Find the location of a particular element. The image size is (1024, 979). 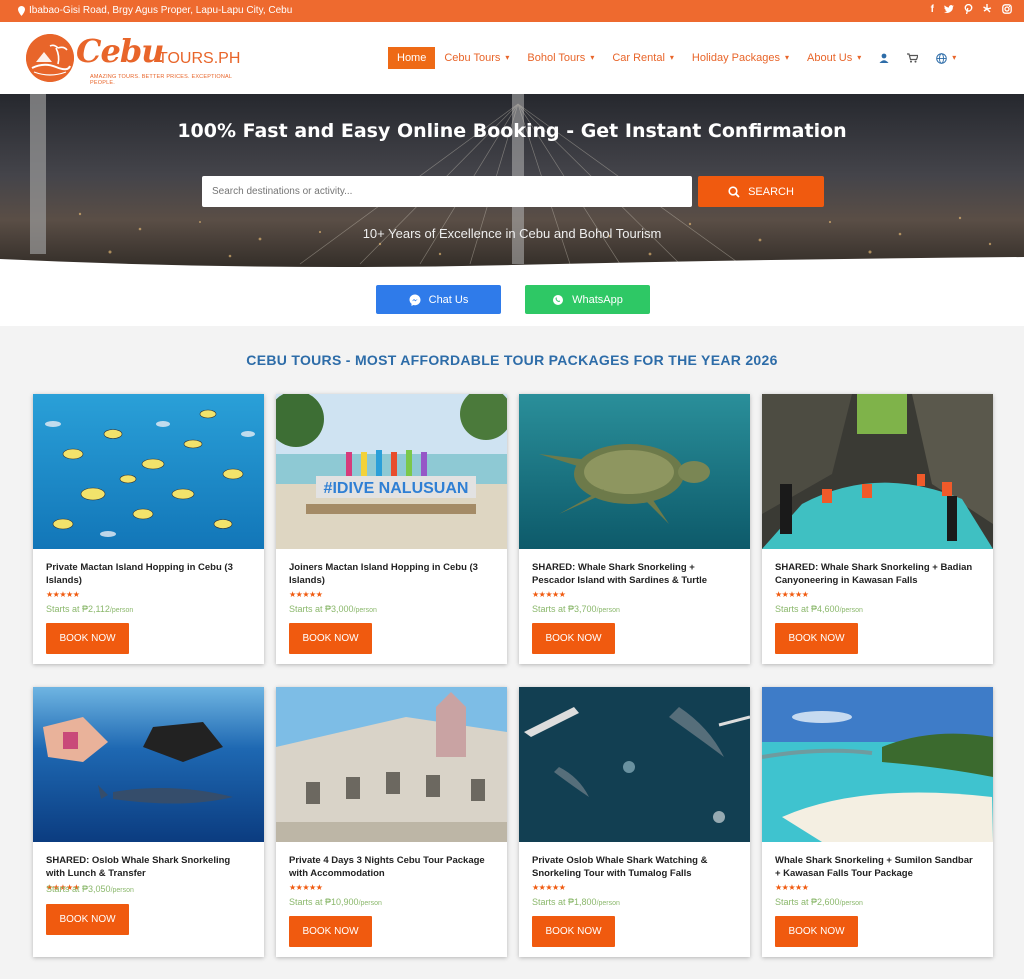

language-selector: ▾ is located at coordinates (946, 58).